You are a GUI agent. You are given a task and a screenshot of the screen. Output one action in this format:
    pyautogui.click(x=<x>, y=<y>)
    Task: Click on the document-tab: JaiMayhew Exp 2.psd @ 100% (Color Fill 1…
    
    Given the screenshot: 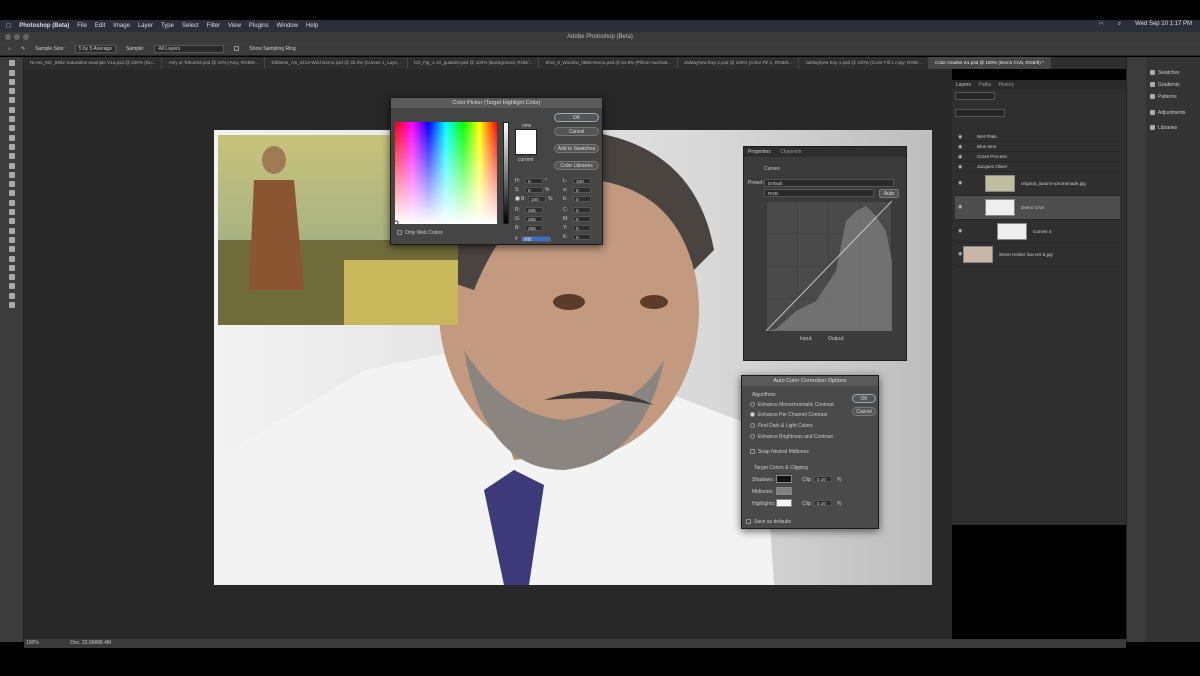 What is the action you would take?
    pyautogui.click(x=739, y=63)
    